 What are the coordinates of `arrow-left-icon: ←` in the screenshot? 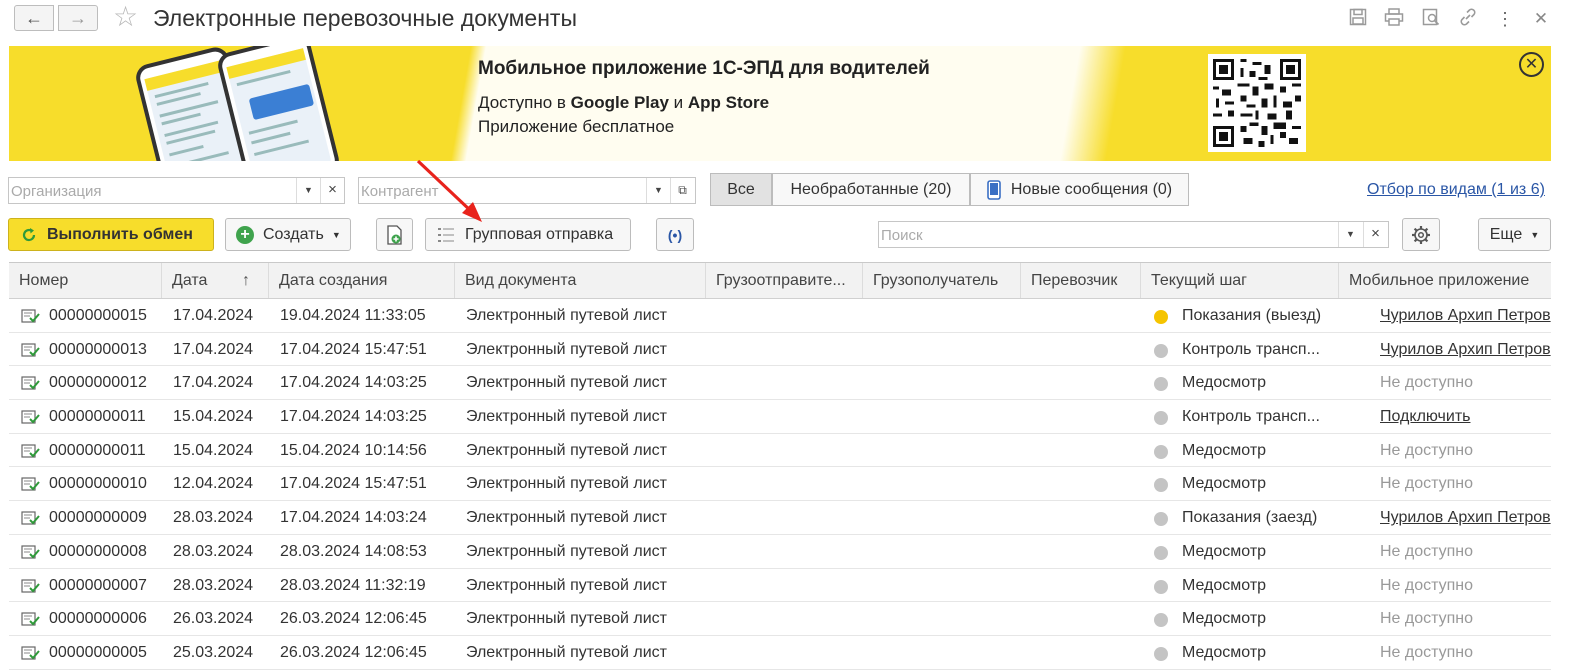 It's located at (34, 17).